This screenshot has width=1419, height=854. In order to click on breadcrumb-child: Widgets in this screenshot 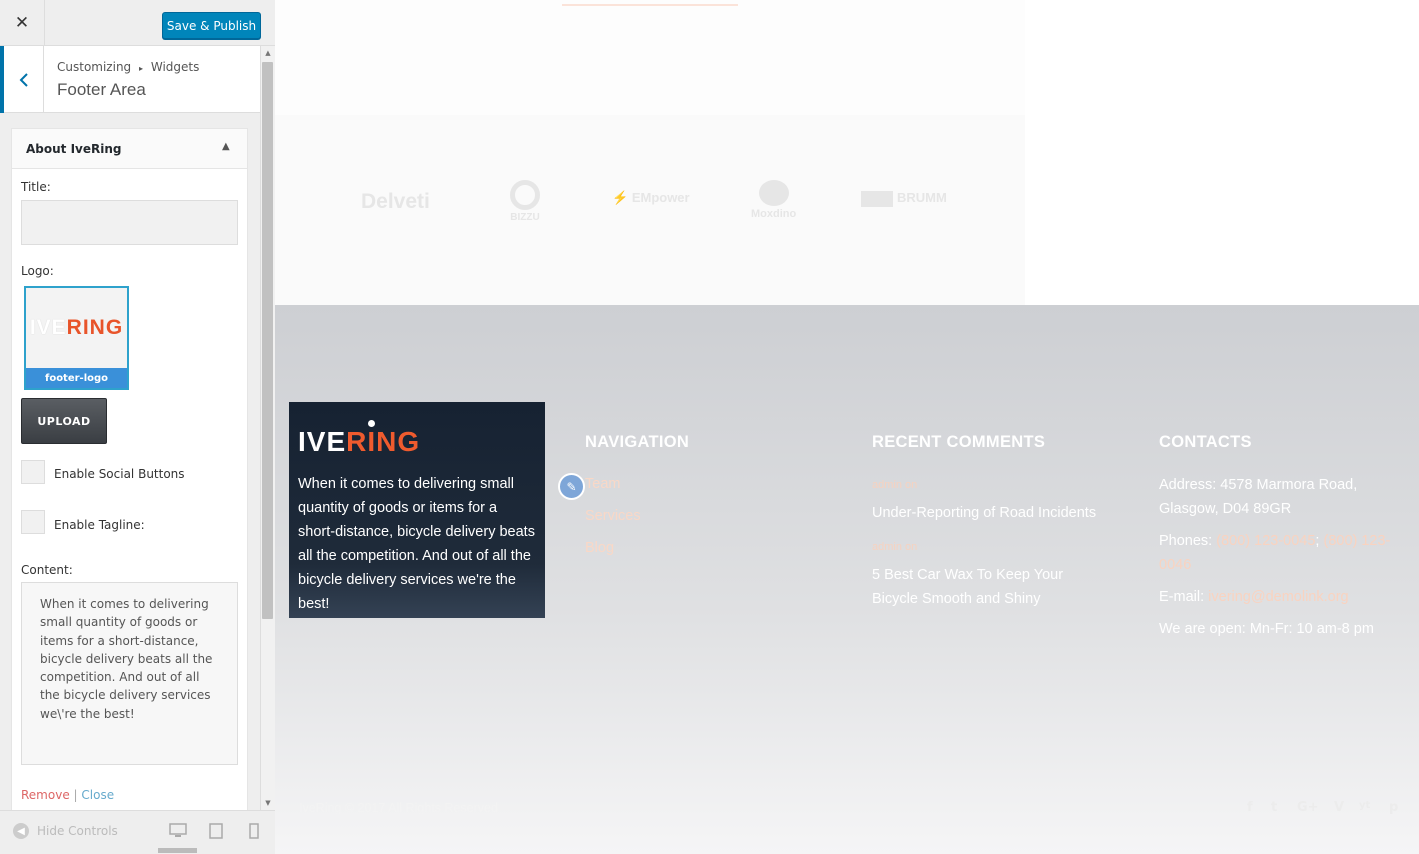, I will do `click(175, 67)`.